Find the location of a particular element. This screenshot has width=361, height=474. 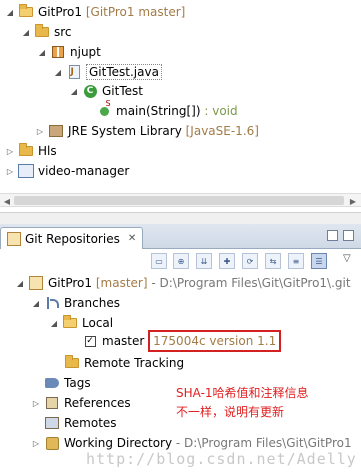

tab-title: Git Repositories is located at coordinates (72, 238).